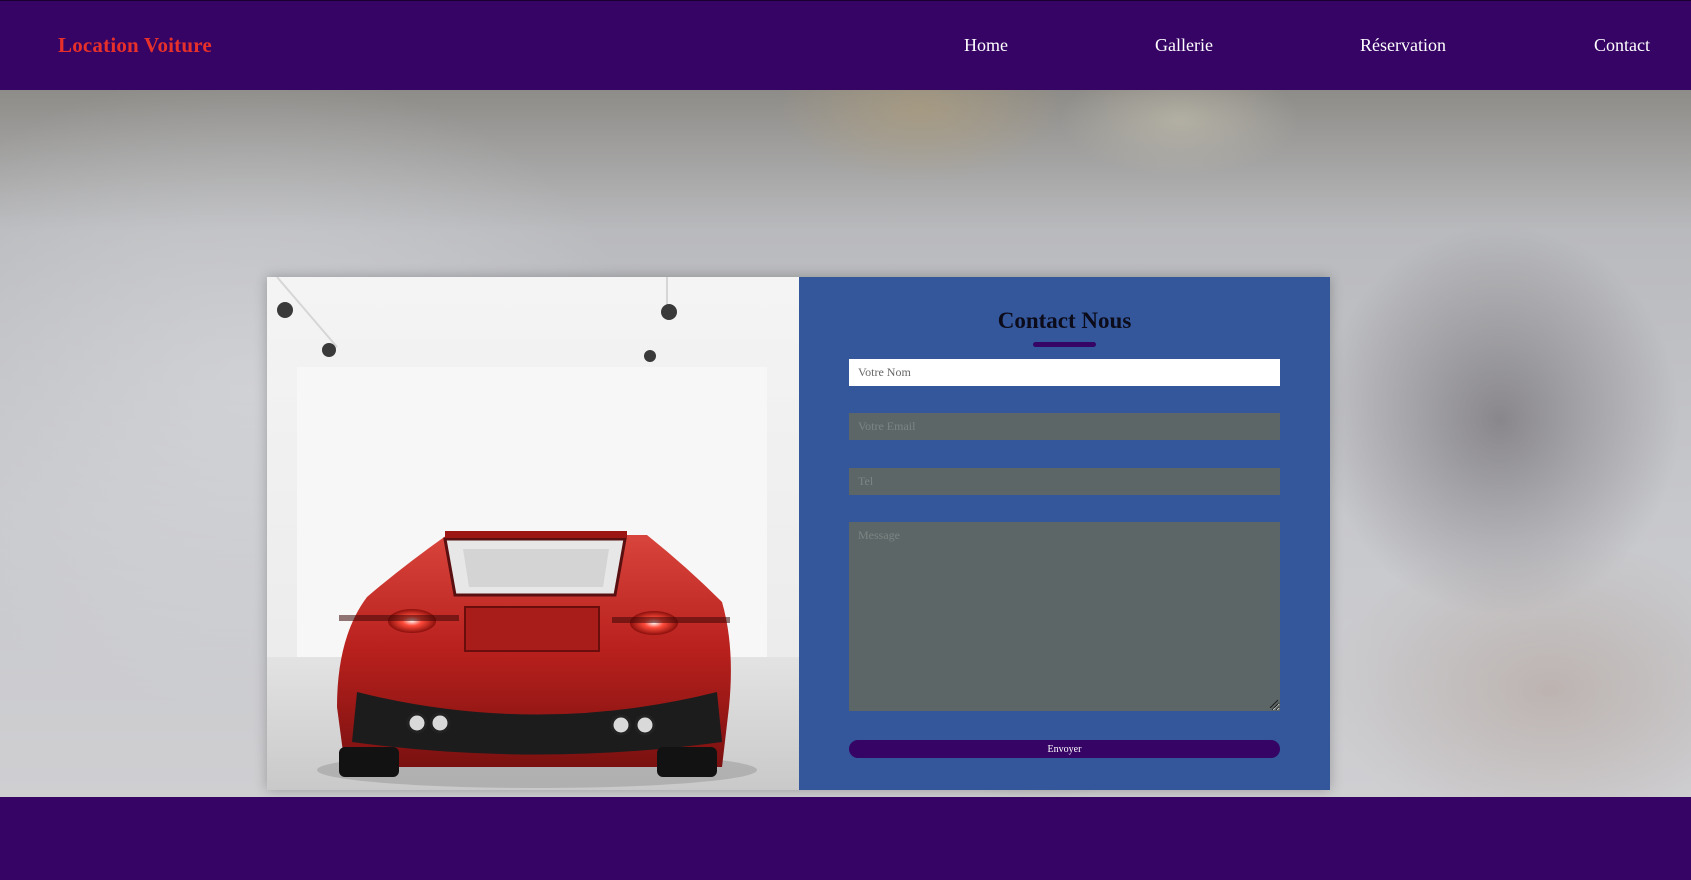 This screenshot has width=1691, height=880. What do you see at coordinates (1064, 426) in the screenshot?
I see `email-input` at bounding box center [1064, 426].